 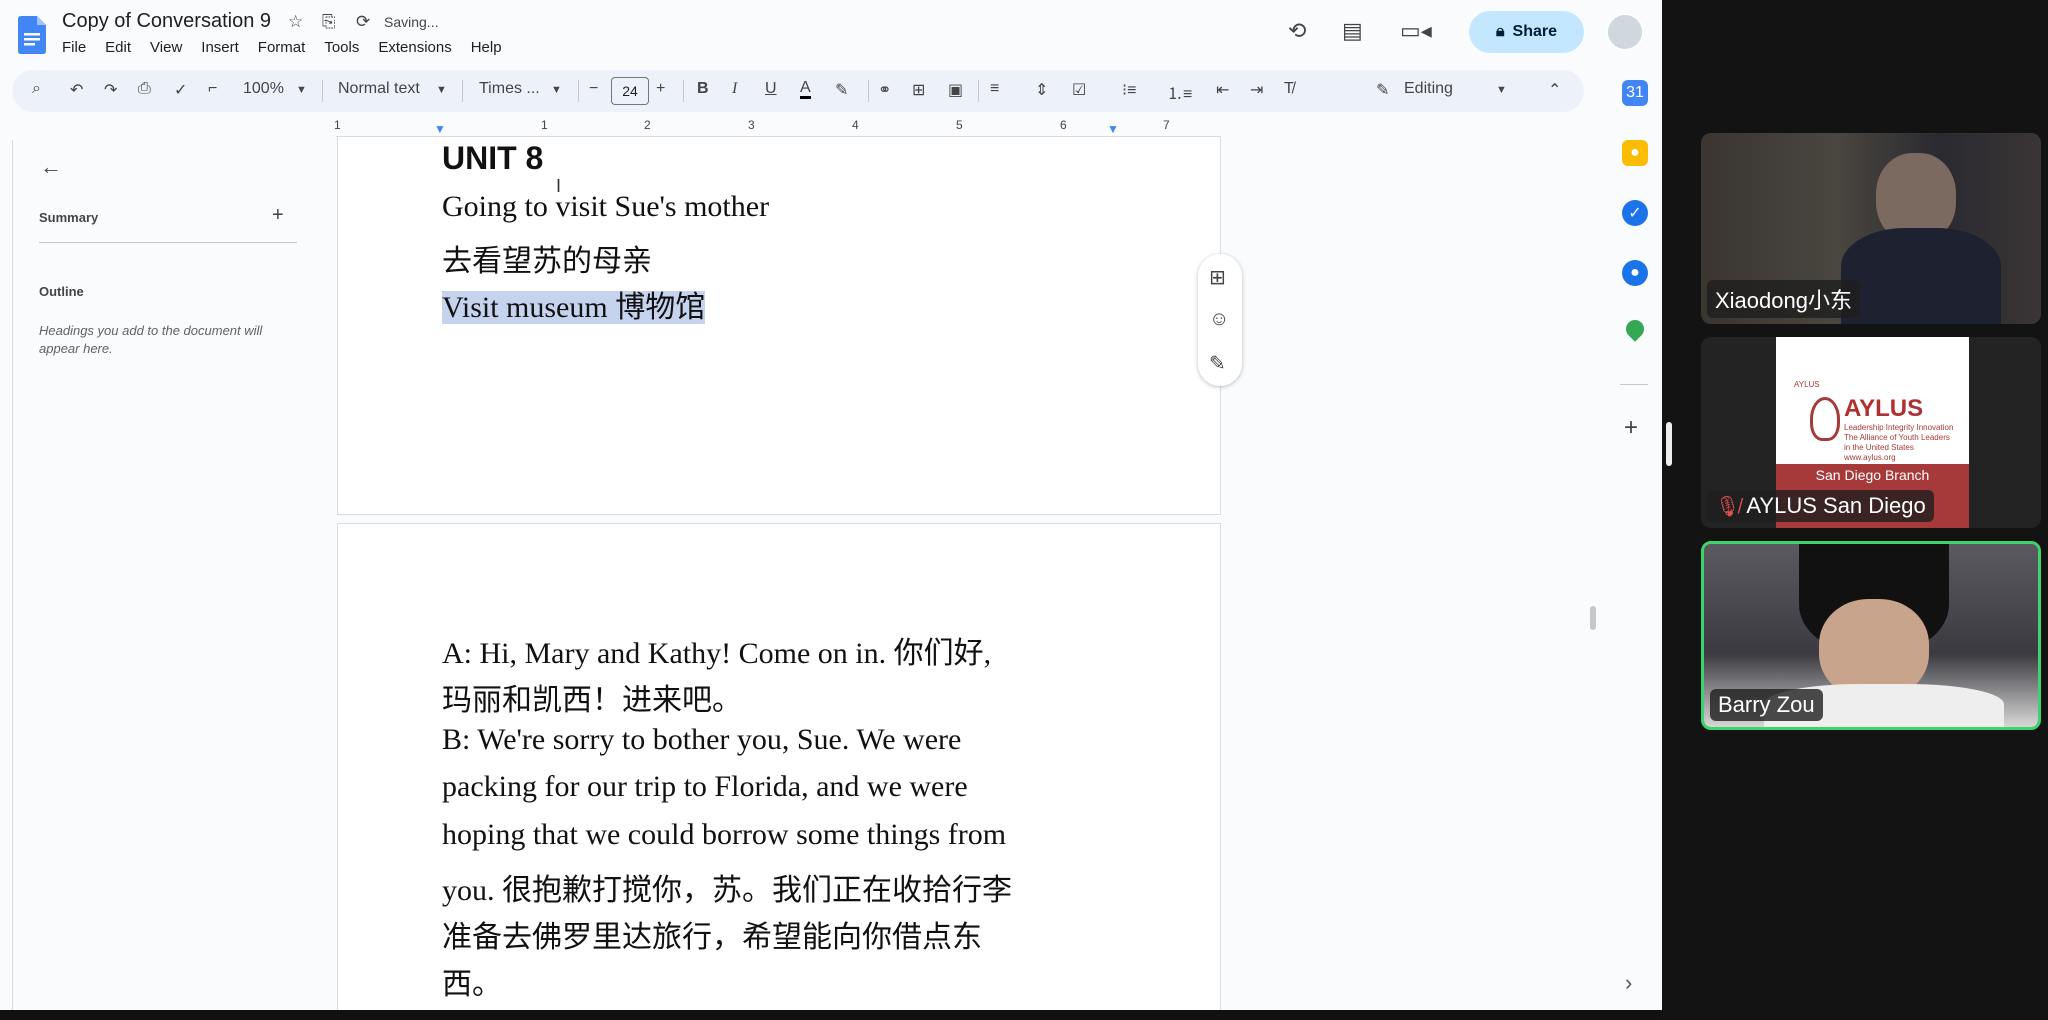 I want to click on line-spacing-icon: ⇕, so click(x=1041, y=90).